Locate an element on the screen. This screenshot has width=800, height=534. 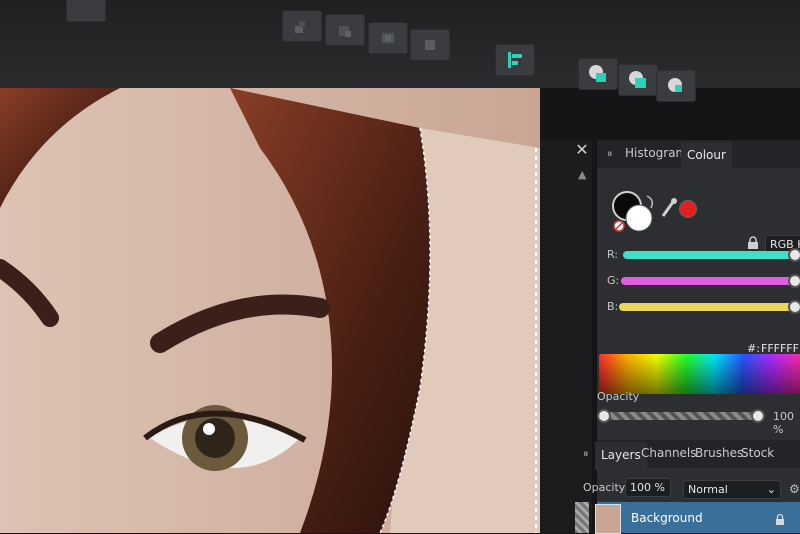
scroll-up-arrow-icon: ▲ is located at coordinates (582, 174).